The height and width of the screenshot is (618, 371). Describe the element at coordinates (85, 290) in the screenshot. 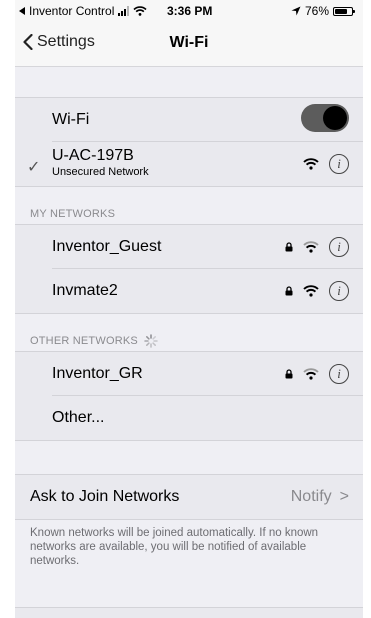

I see `network-name: Invmate2` at that location.